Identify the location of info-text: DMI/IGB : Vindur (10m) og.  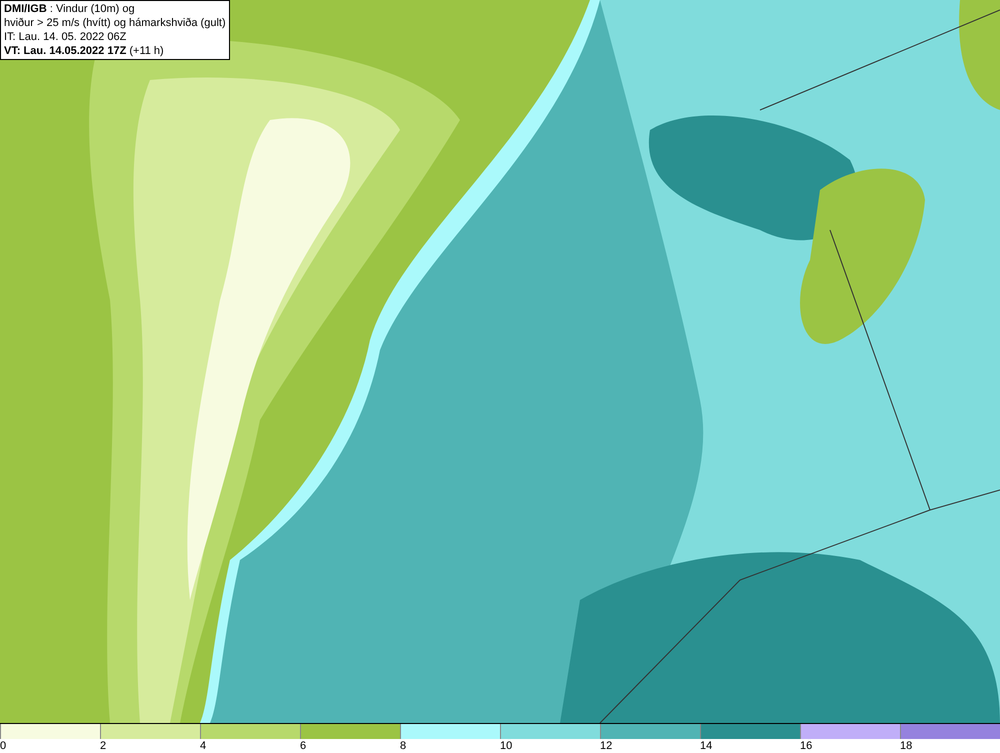
(70, 9).